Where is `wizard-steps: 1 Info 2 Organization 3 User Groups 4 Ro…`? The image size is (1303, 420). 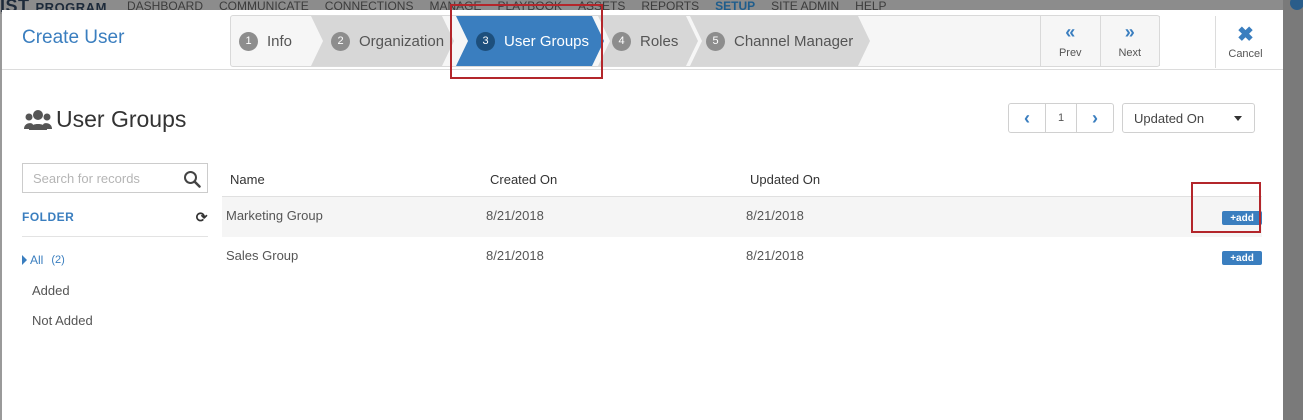
wizard-steps: 1 Info 2 Organization 3 User Groups 4 Ro… is located at coordinates (695, 41).